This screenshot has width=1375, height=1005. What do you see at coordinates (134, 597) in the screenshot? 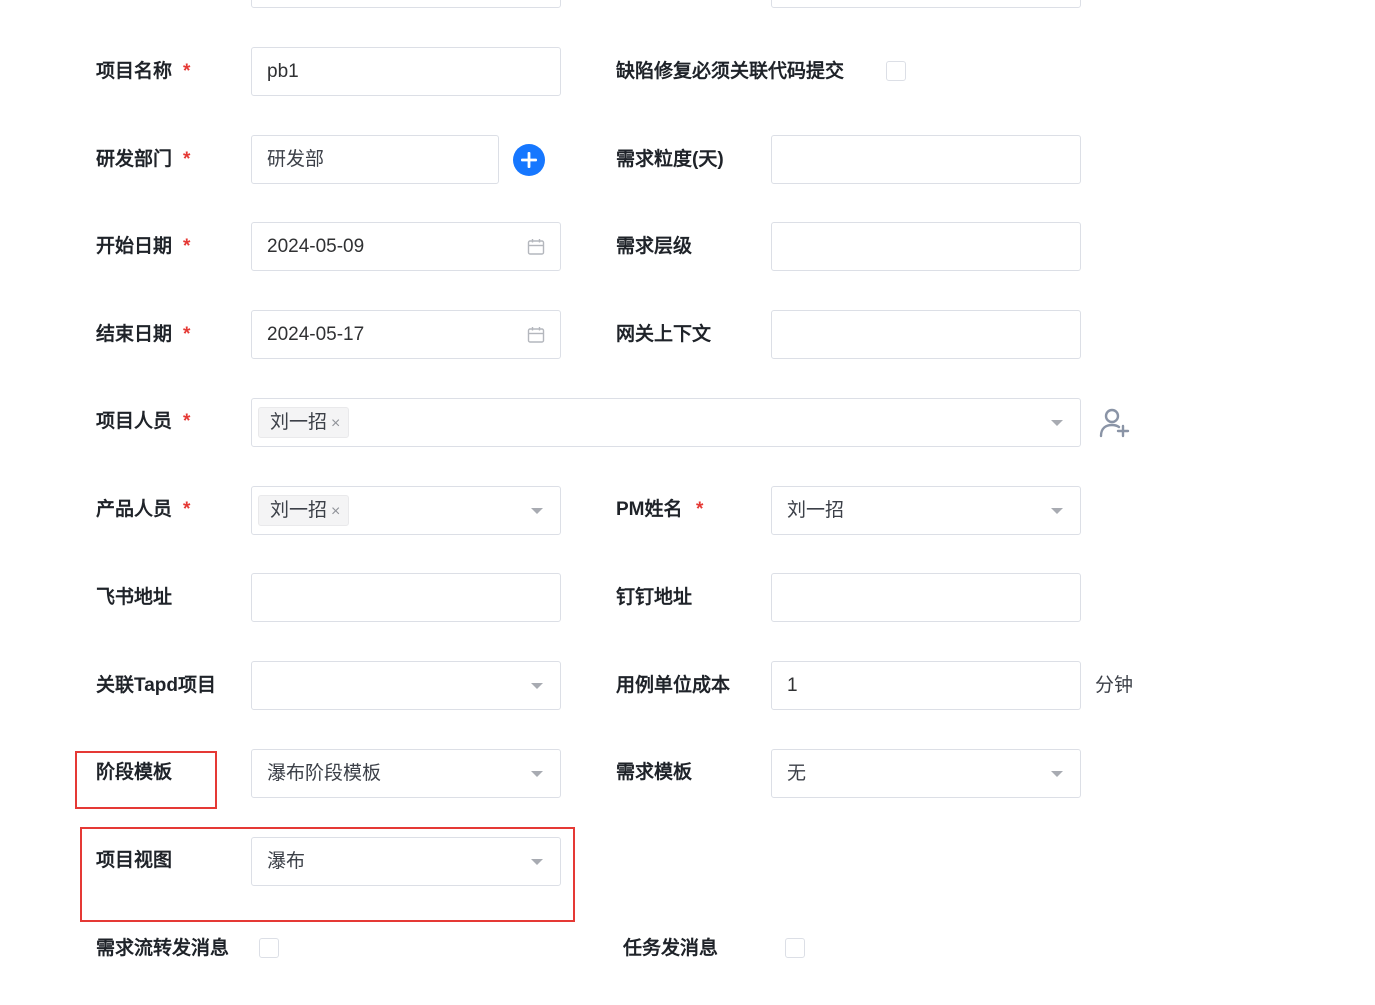
I see `feishu-label: 飞书地址` at bounding box center [134, 597].